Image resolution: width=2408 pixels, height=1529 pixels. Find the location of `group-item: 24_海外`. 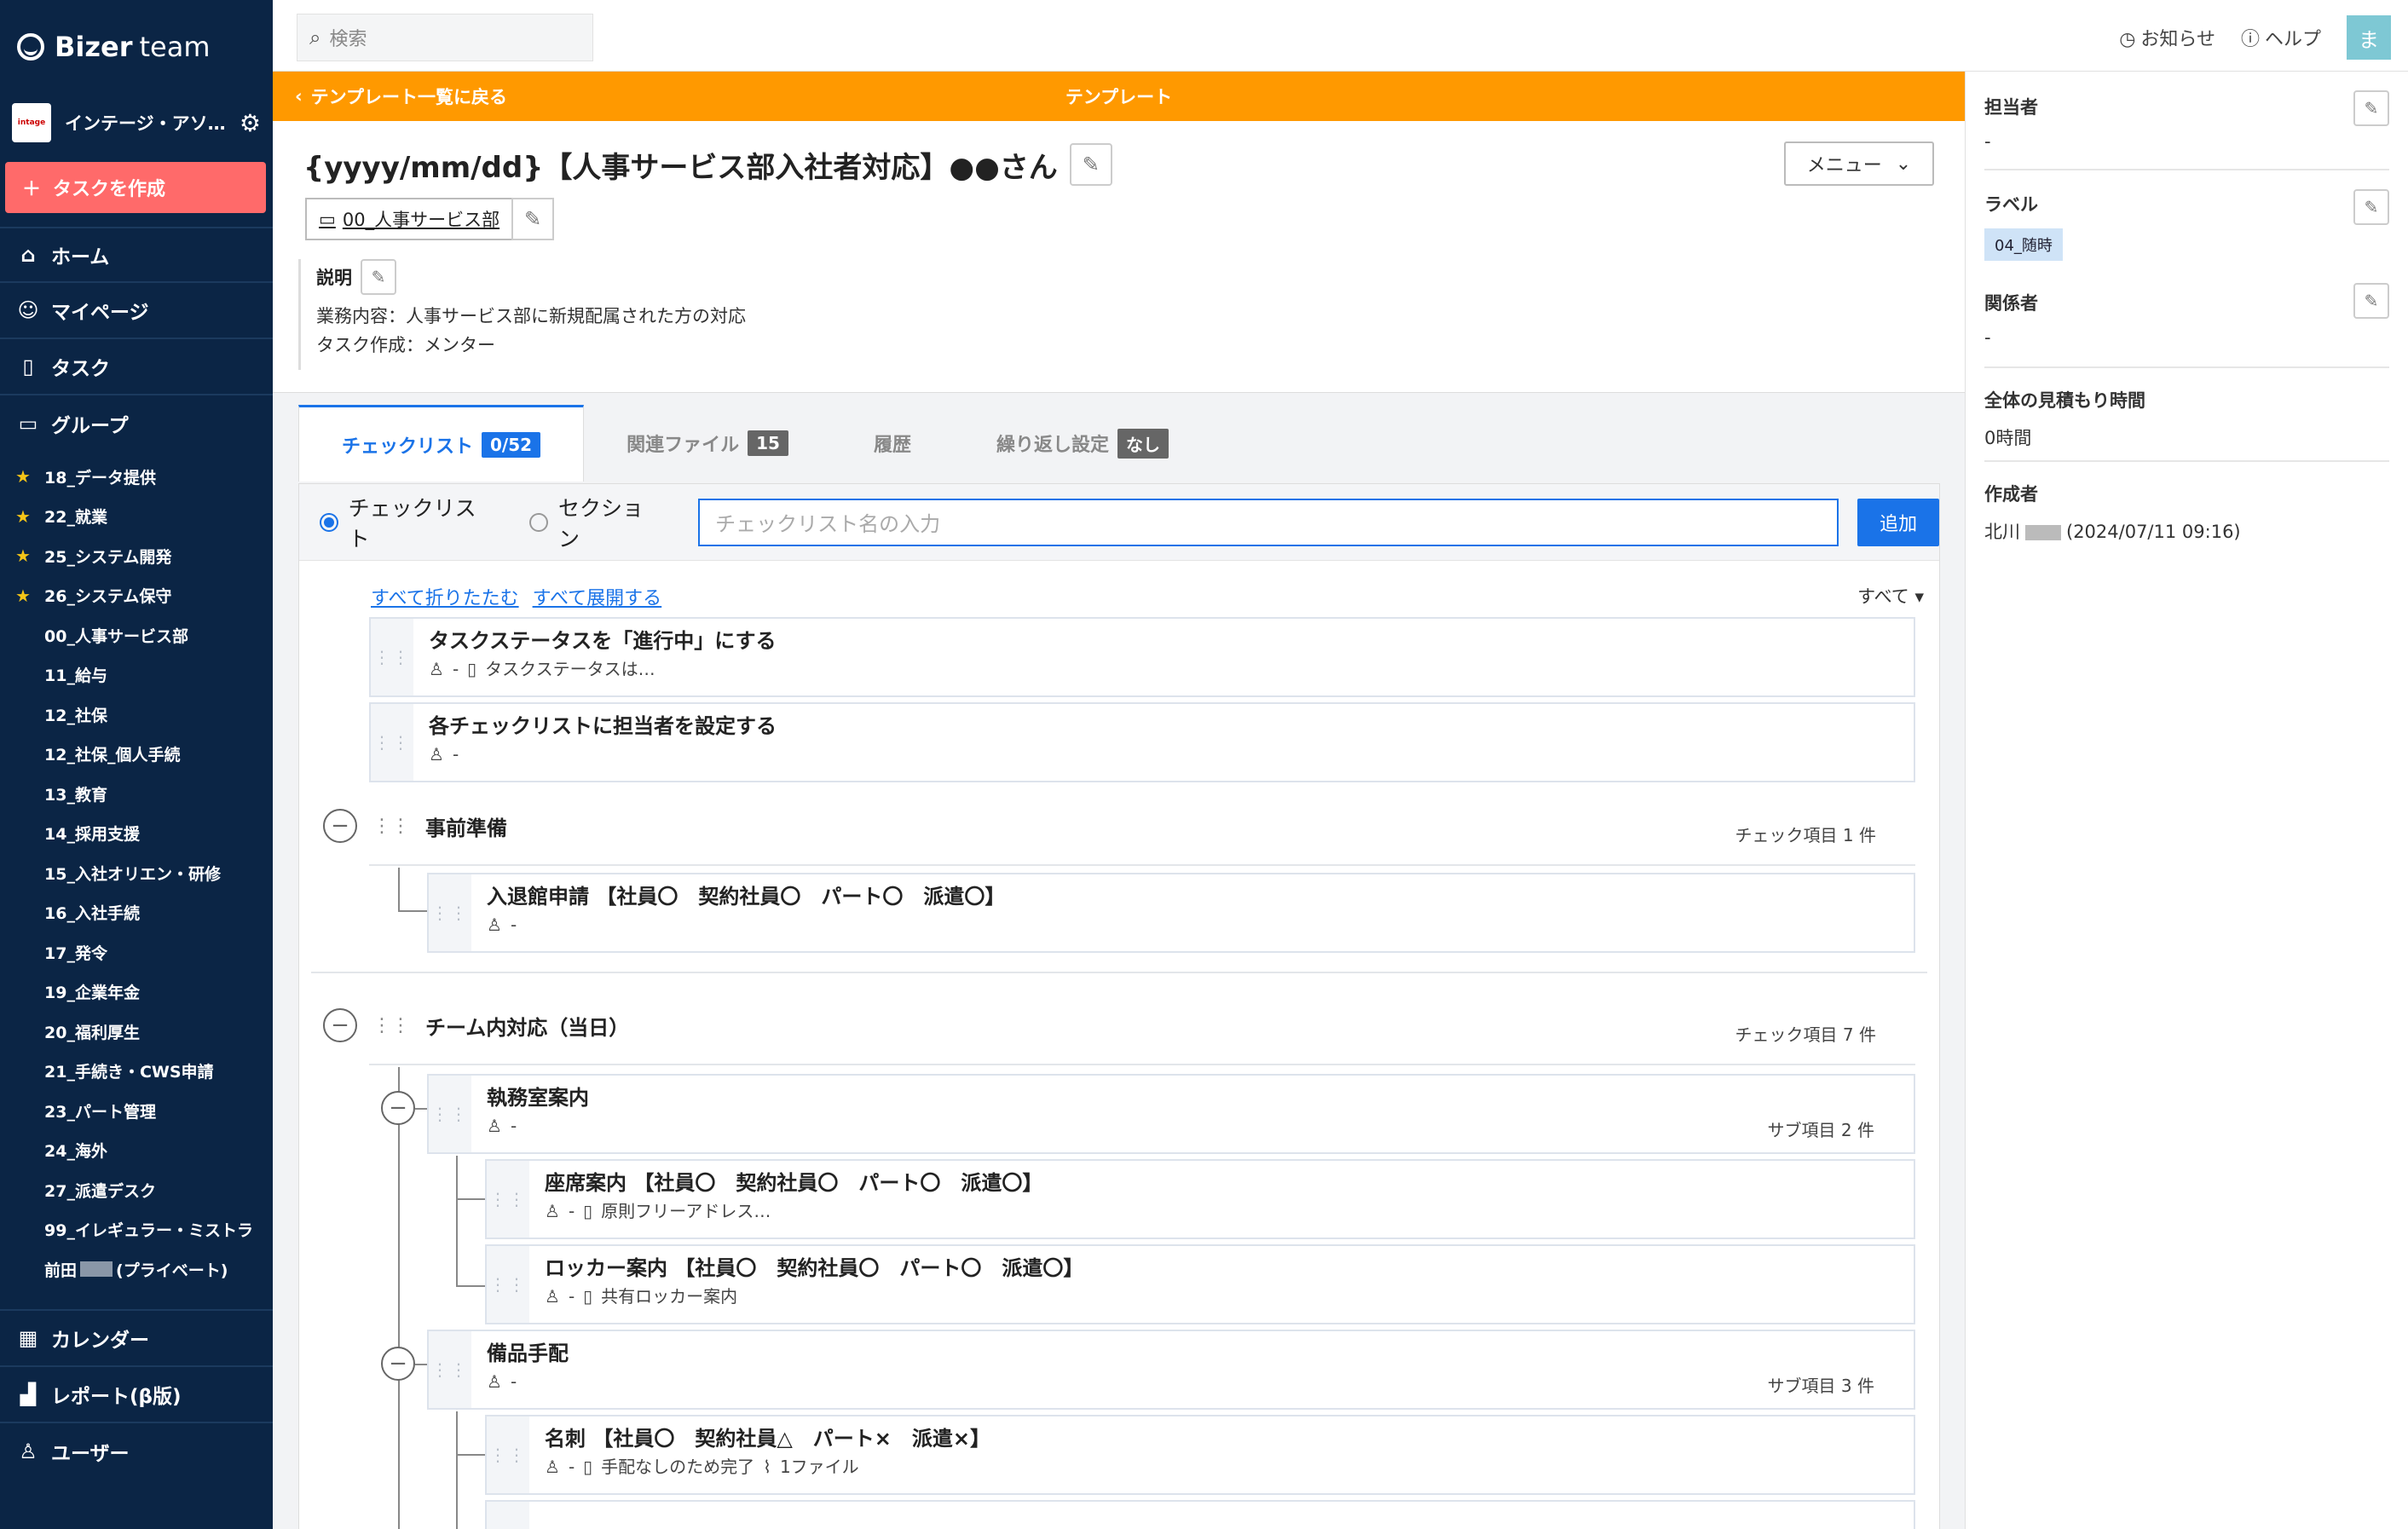

group-item: 24_海外 is located at coordinates (136, 1151).